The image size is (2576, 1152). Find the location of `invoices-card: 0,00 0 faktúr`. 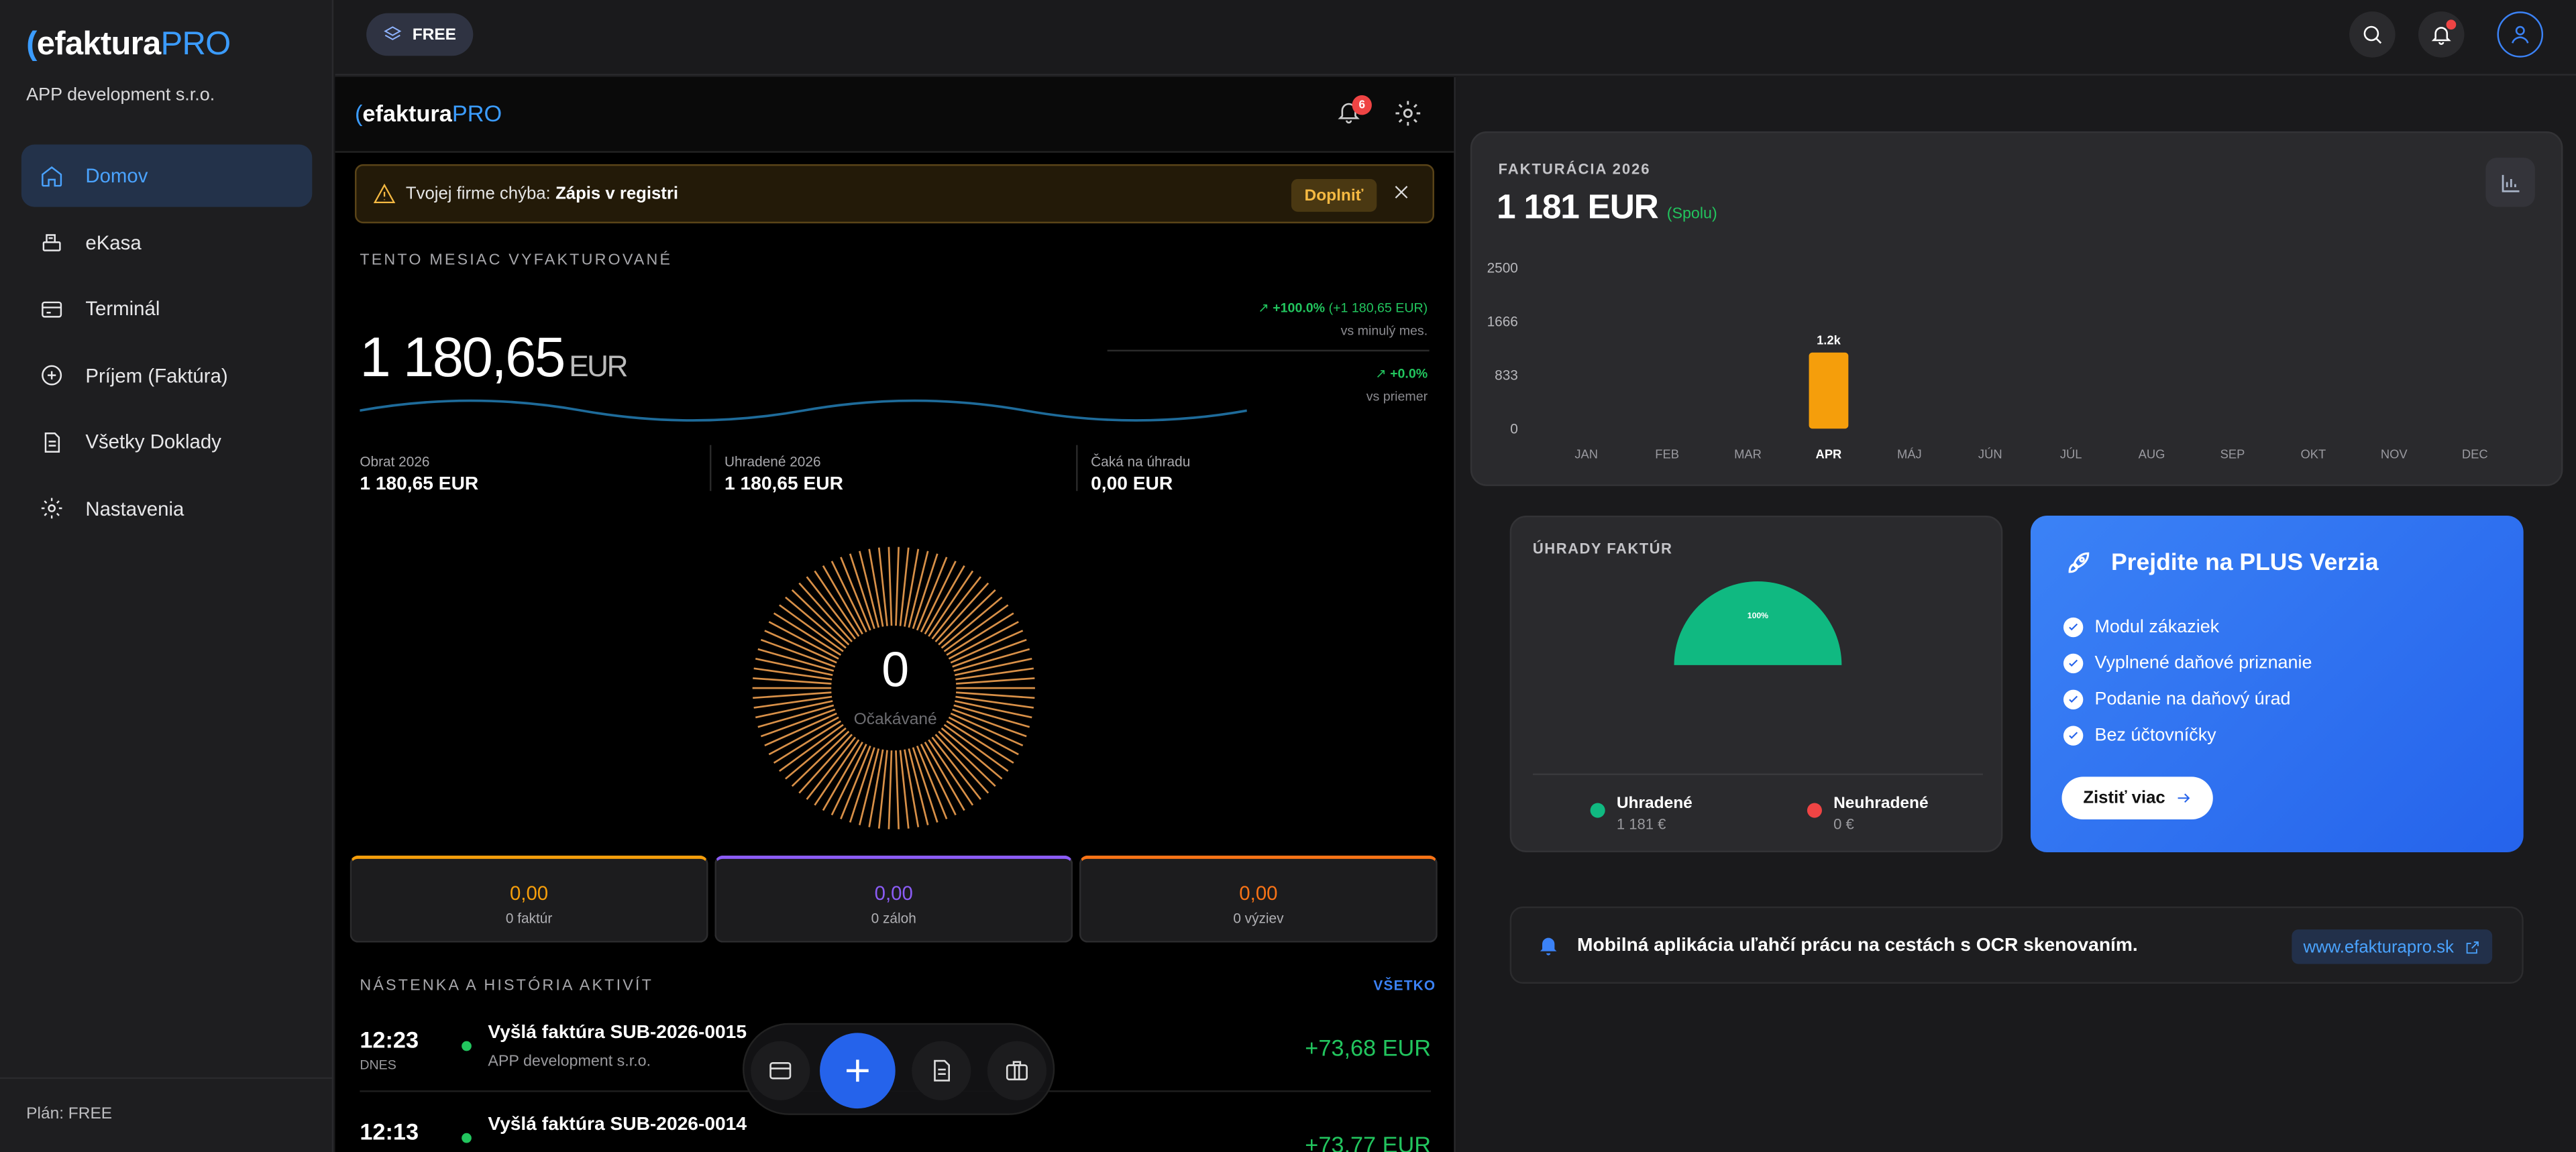

invoices-card: 0,00 0 faktúr is located at coordinates (529, 899).